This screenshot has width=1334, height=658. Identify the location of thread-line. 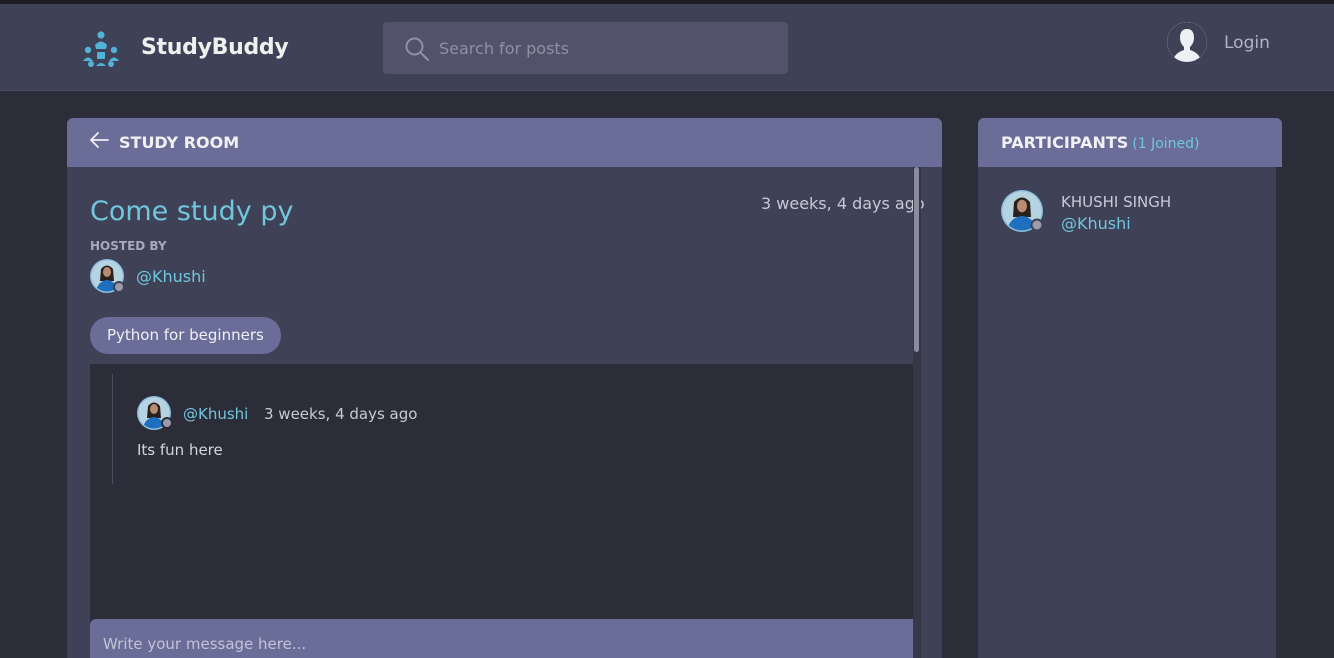
(112, 429).